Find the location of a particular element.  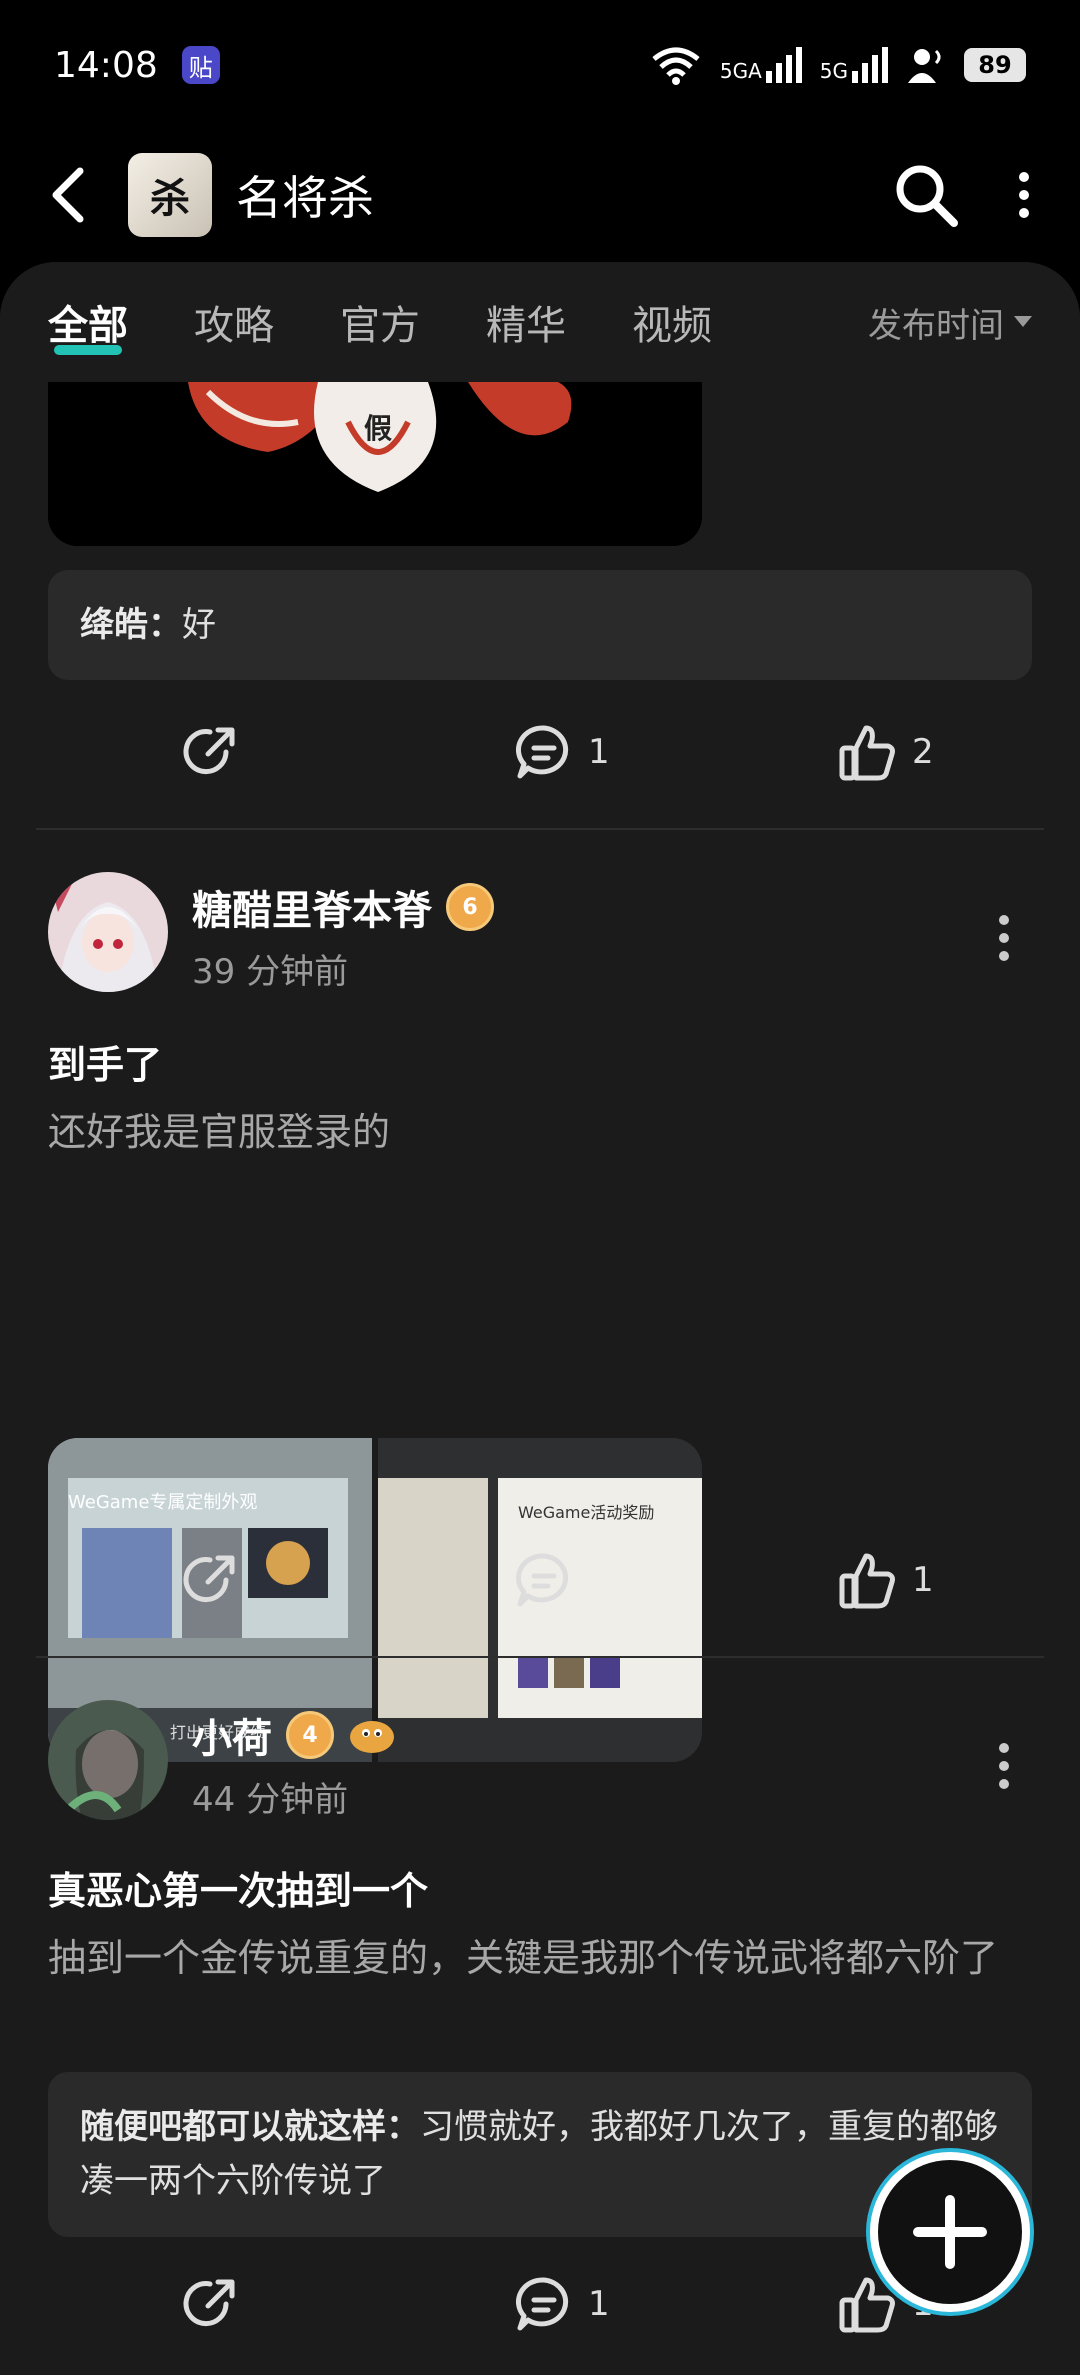

comment-text: 好 is located at coordinates (199, 625).